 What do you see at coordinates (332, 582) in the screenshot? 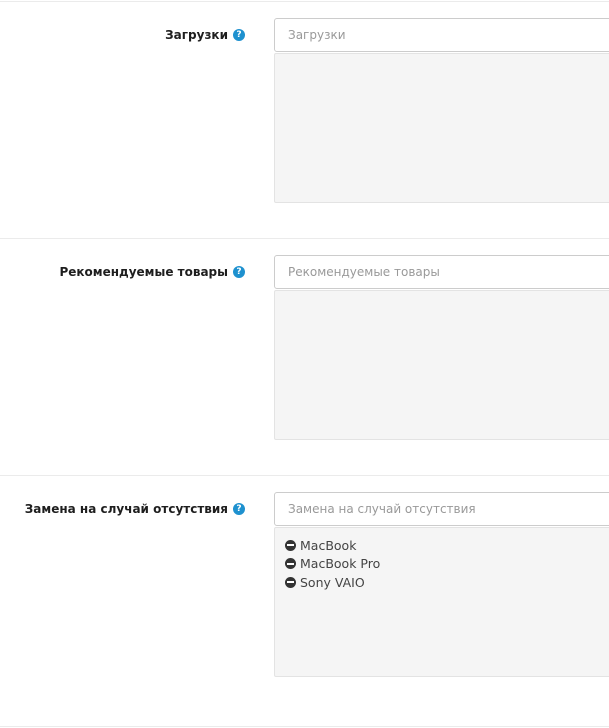
I see `list-item-label: Sony VAIO` at bounding box center [332, 582].